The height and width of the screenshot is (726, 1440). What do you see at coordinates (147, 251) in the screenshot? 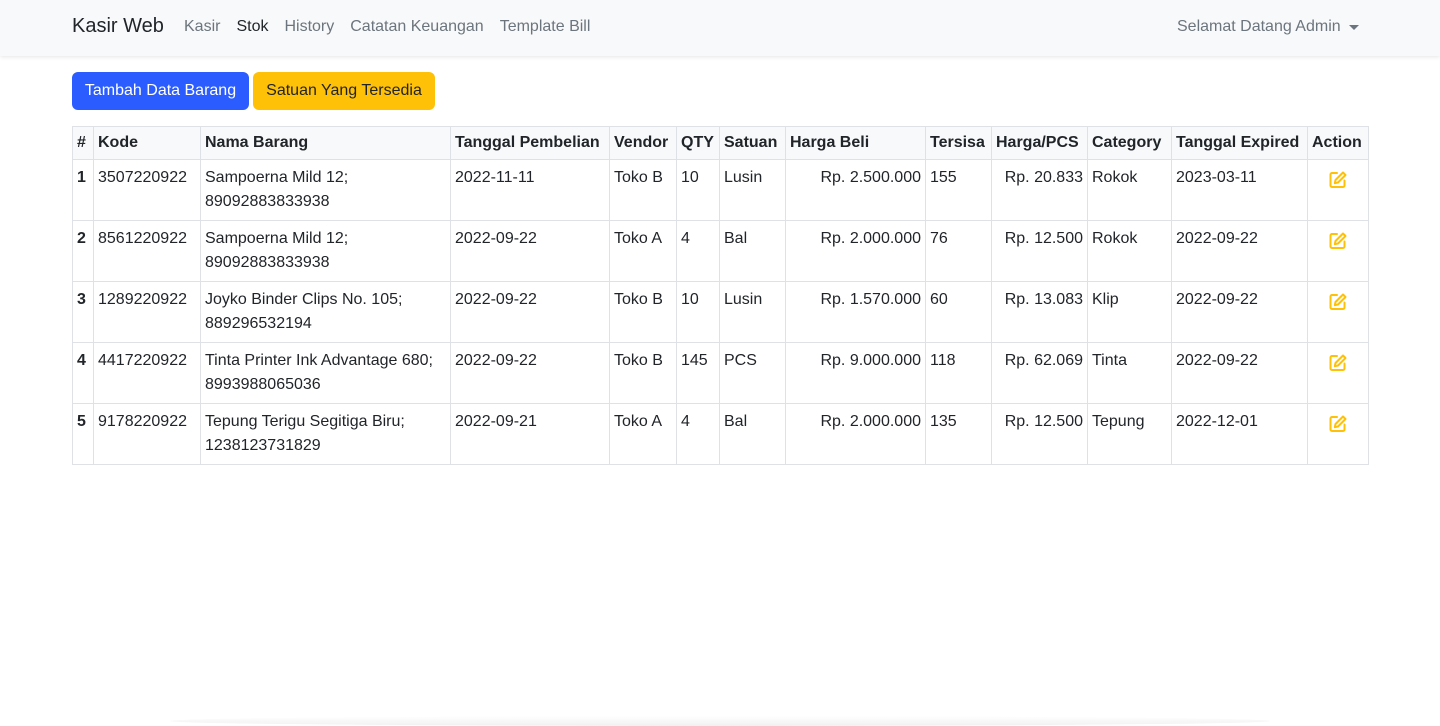
I see `cell-kode: 8561220922` at bounding box center [147, 251].